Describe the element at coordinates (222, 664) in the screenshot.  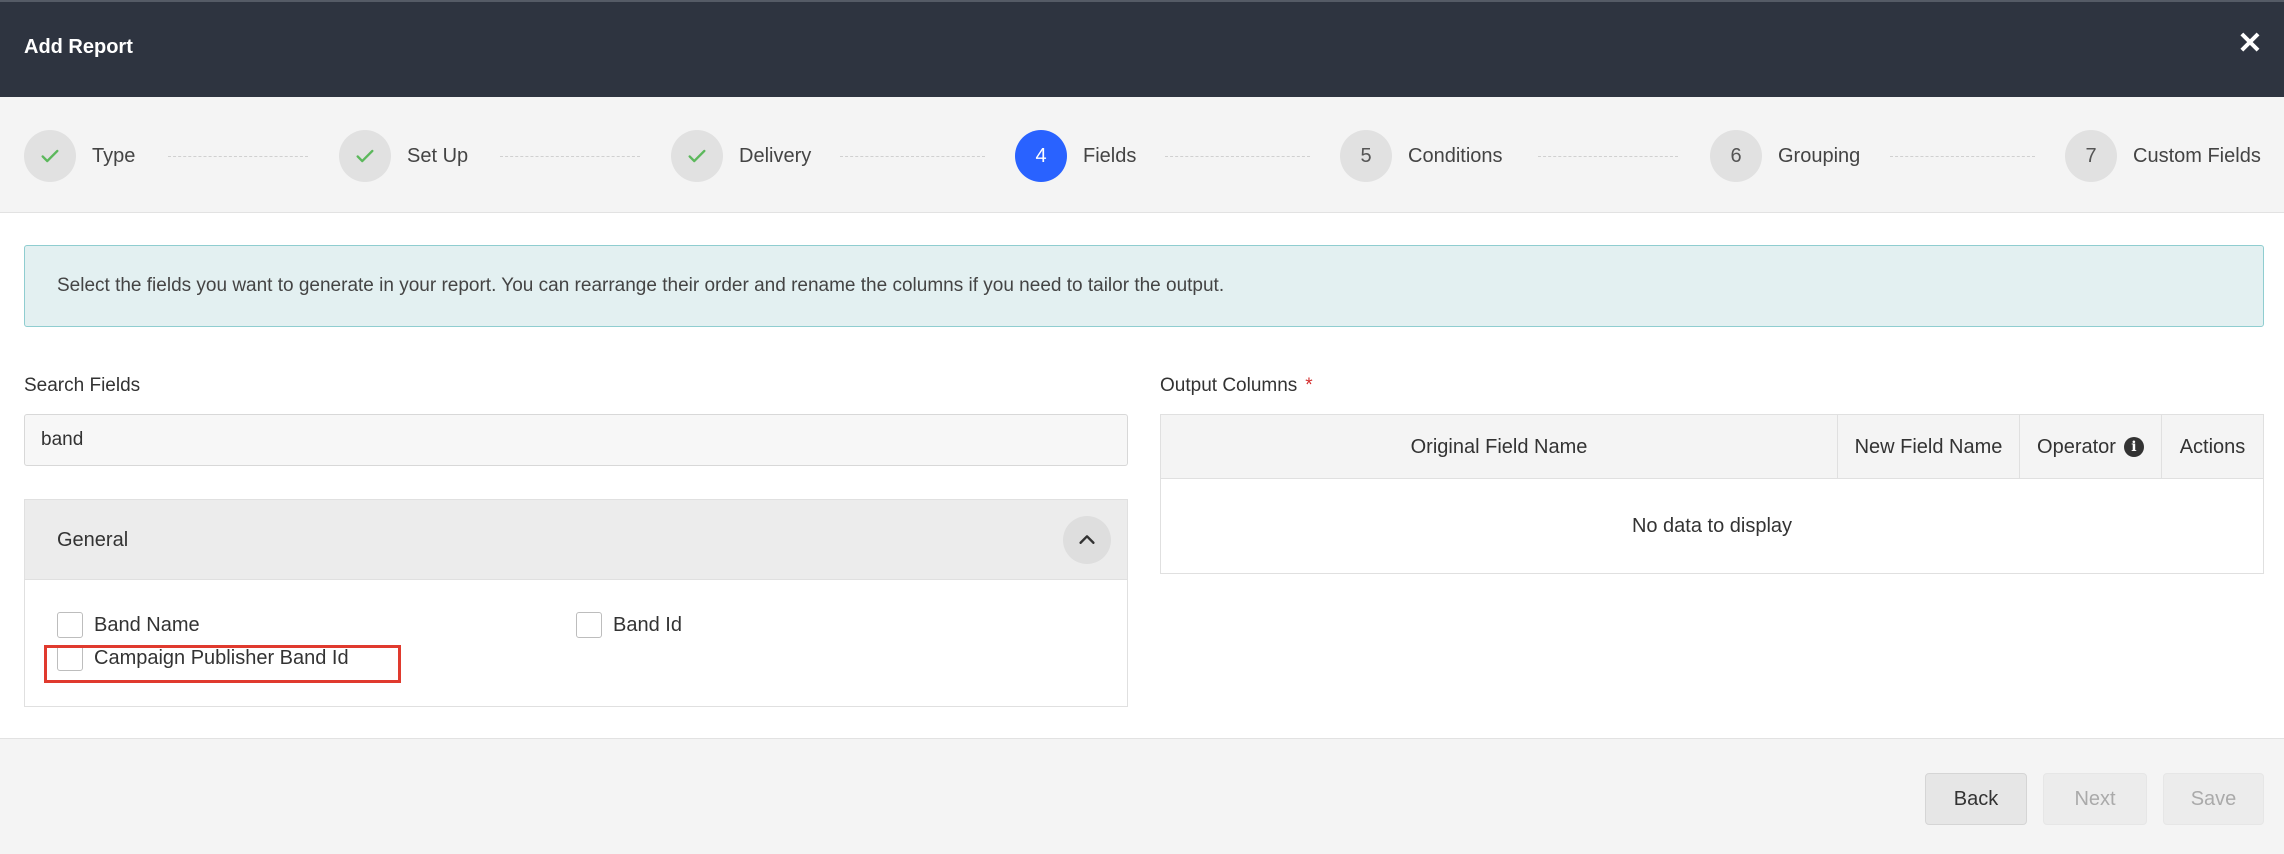
I see `highlight-box` at that location.